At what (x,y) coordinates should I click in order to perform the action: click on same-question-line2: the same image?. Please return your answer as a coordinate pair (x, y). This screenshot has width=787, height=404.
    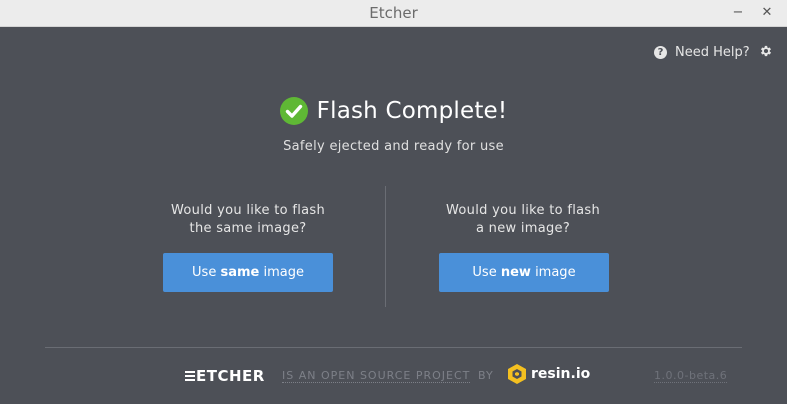
    Looking at the image, I should click on (248, 228).